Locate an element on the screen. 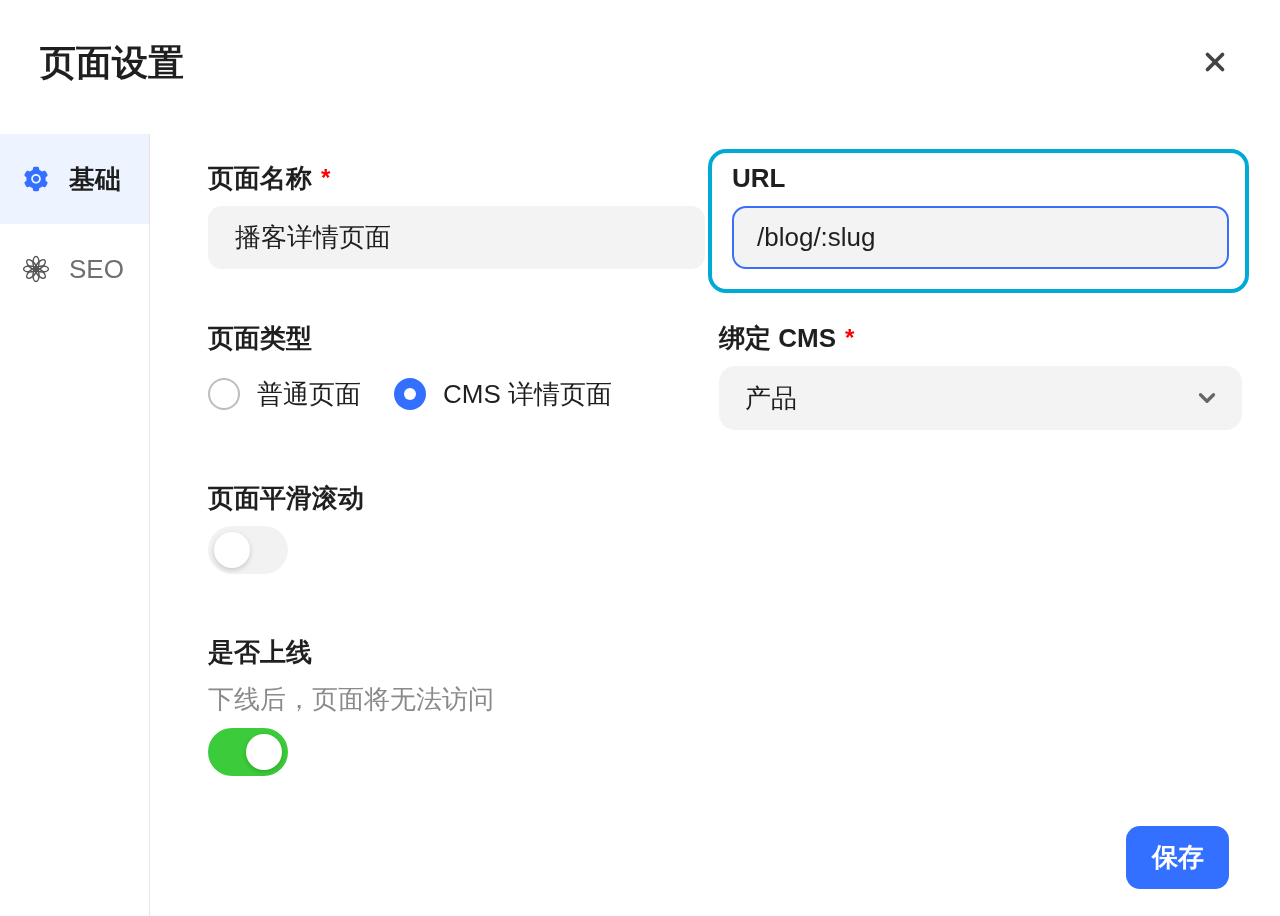  radio-option: CMS 详情页面 is located at coordinates (503, 394).